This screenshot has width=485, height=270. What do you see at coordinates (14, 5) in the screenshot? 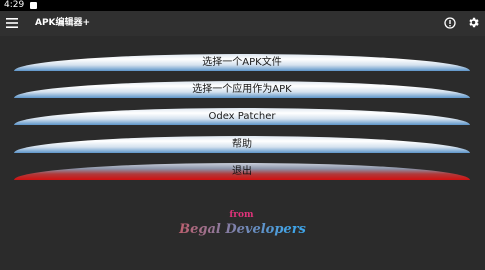
I see `status-time: 4:29` at bounding box center [14, 5].